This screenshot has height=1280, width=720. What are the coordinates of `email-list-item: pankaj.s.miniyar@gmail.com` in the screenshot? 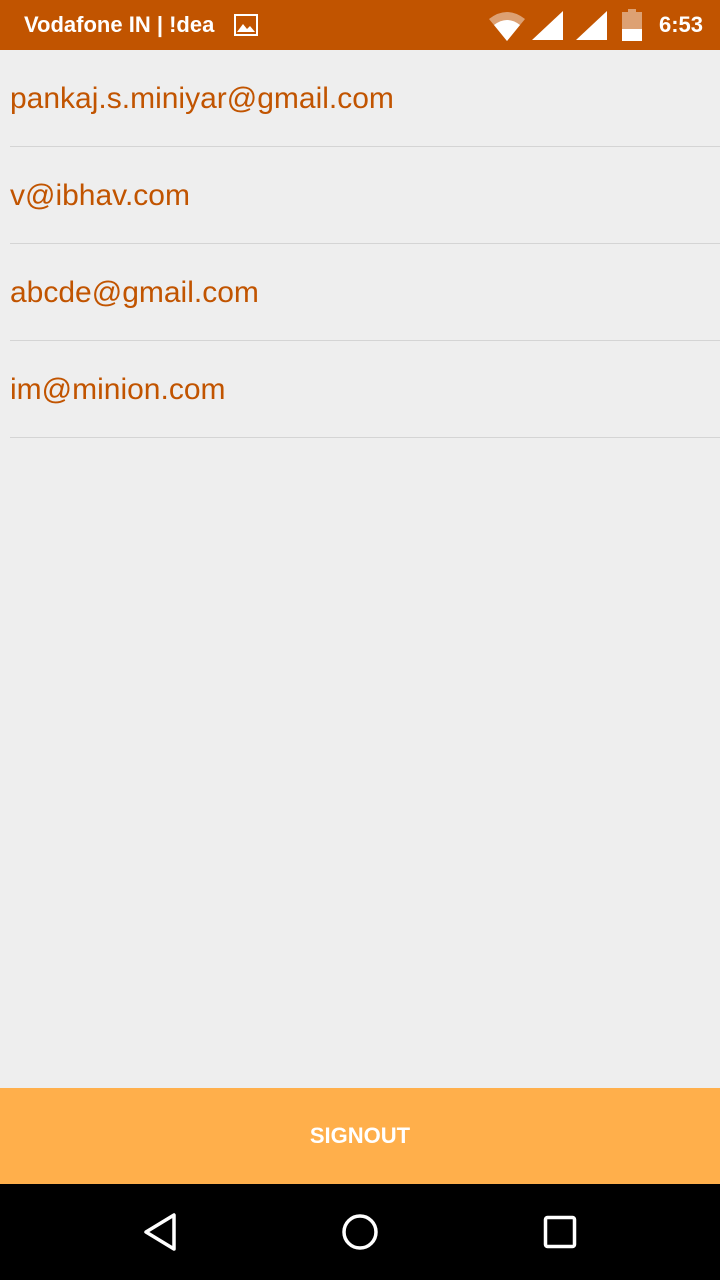 It's located at (365, 98).